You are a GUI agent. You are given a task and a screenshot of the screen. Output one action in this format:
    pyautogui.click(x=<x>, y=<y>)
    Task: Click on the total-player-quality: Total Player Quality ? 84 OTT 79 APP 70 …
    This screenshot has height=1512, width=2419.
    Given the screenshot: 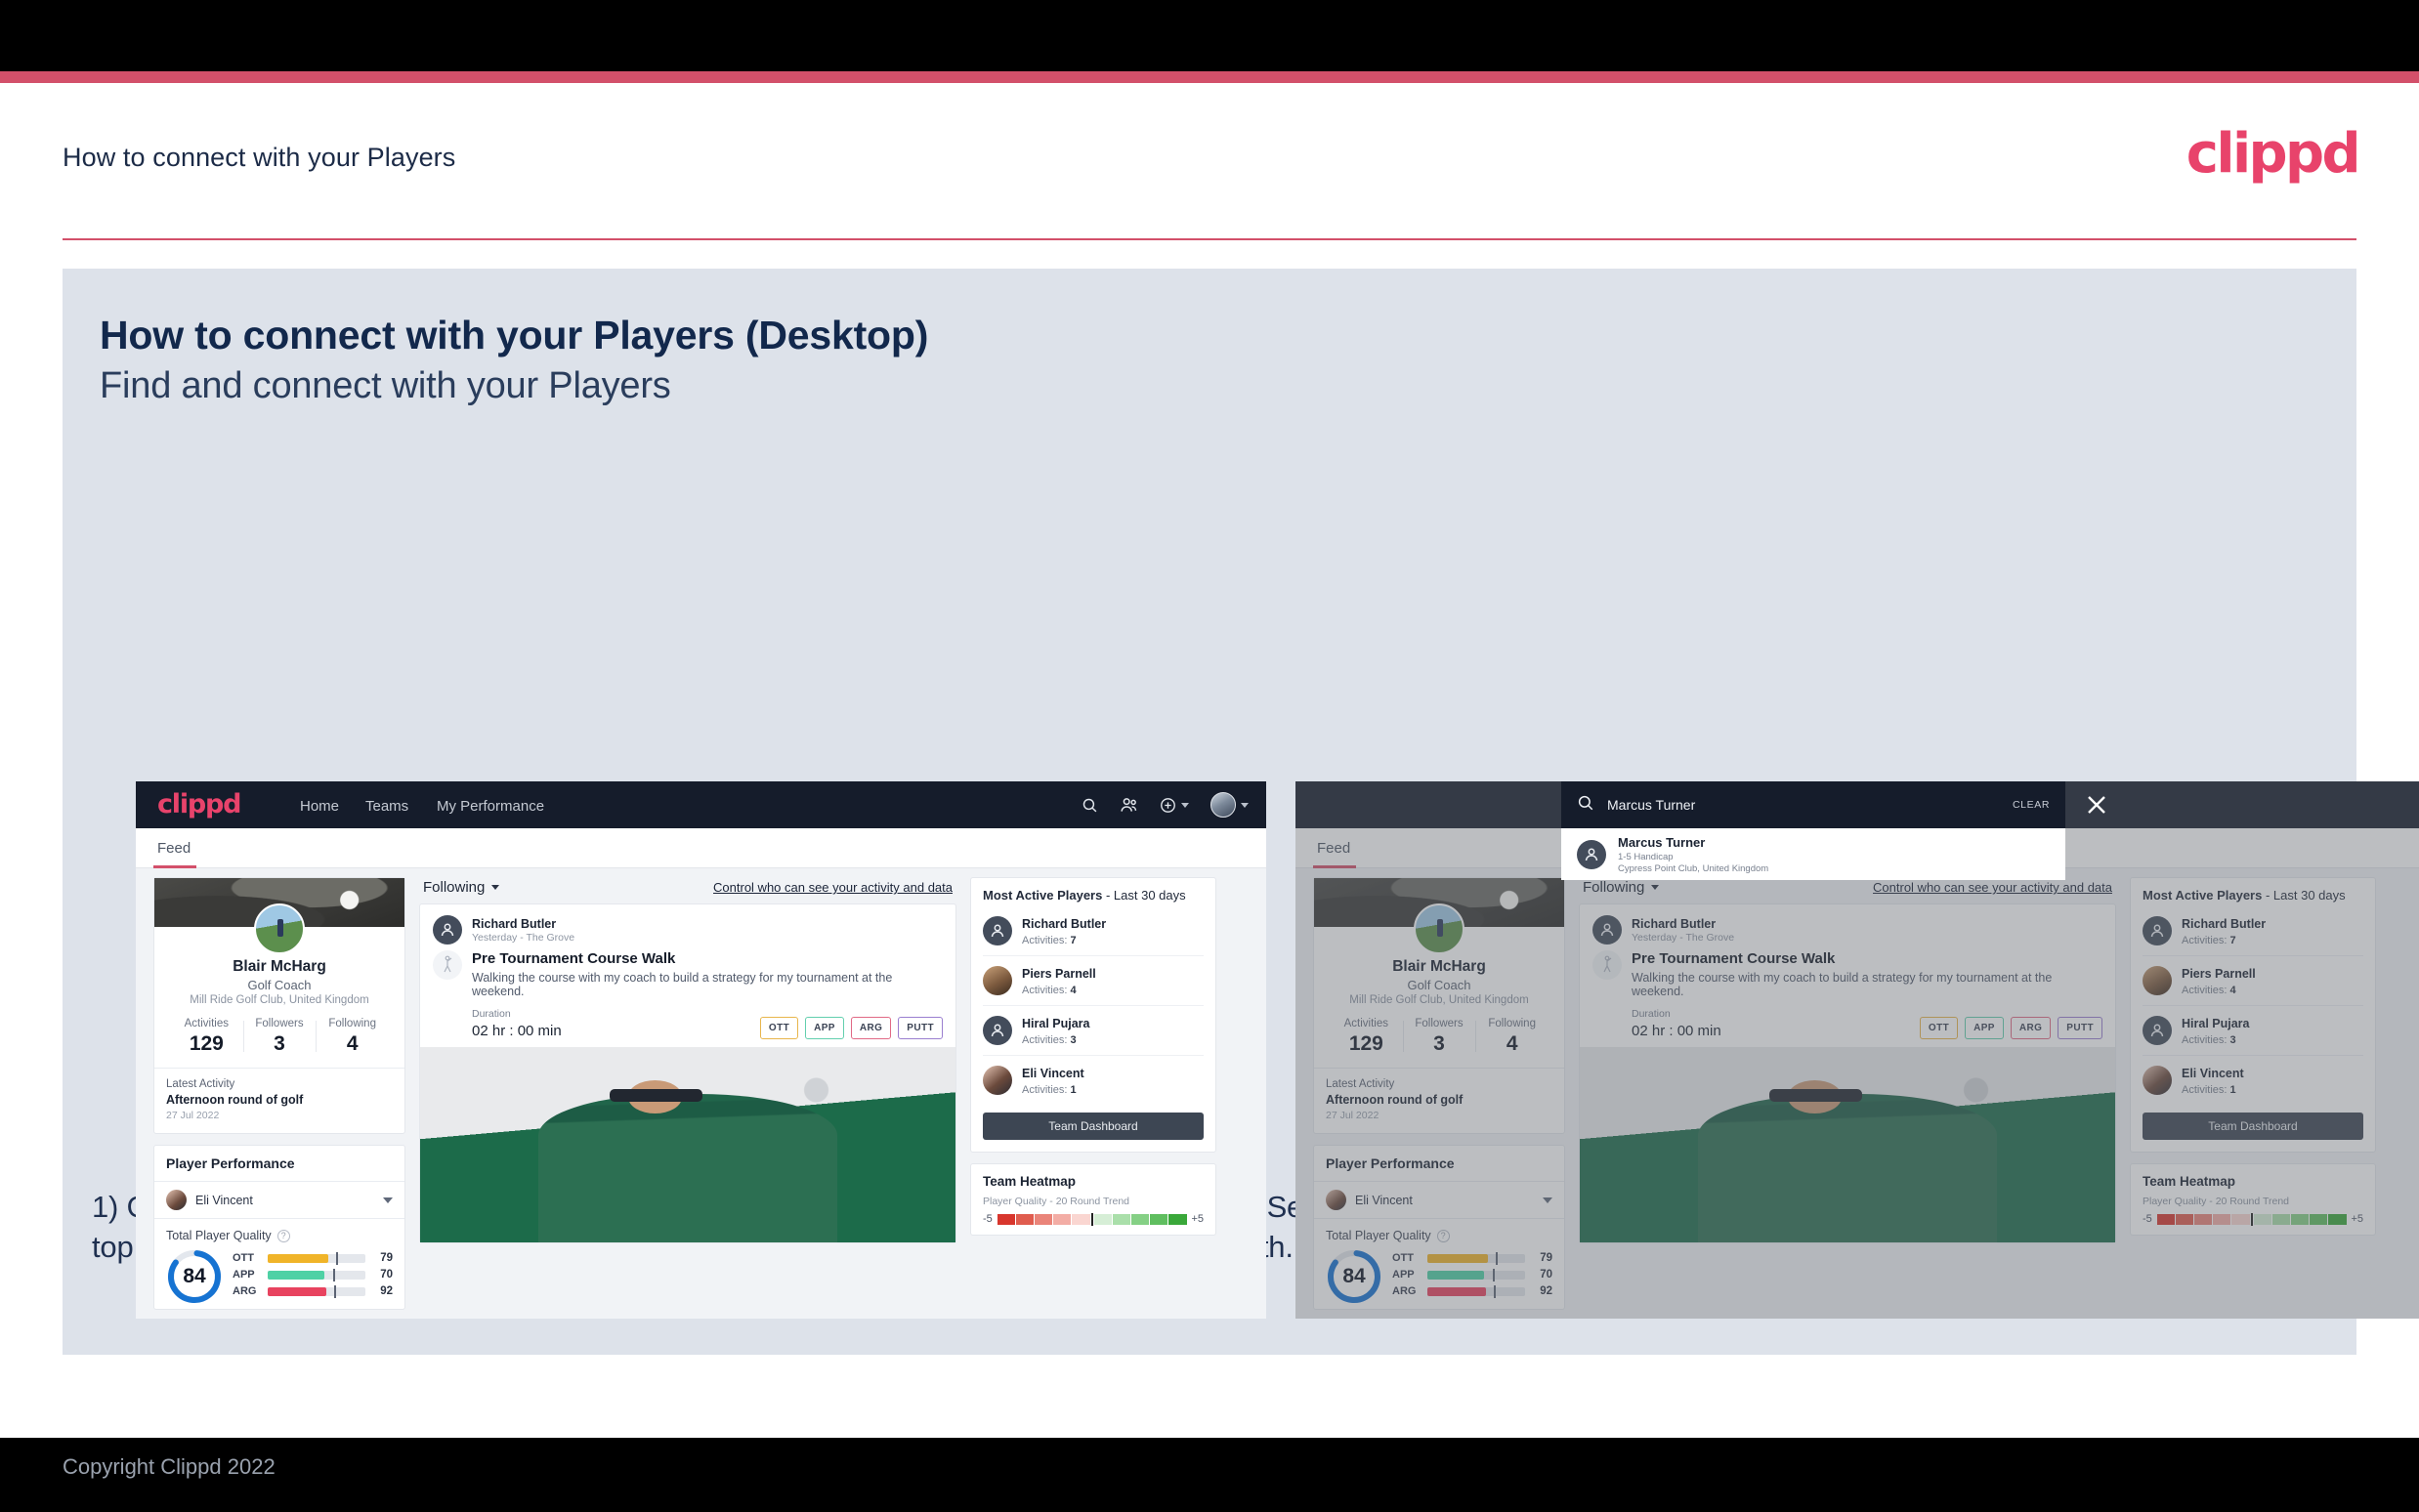 What is the action you would take?
    pyautogui.click(x=279, y=1264)
    